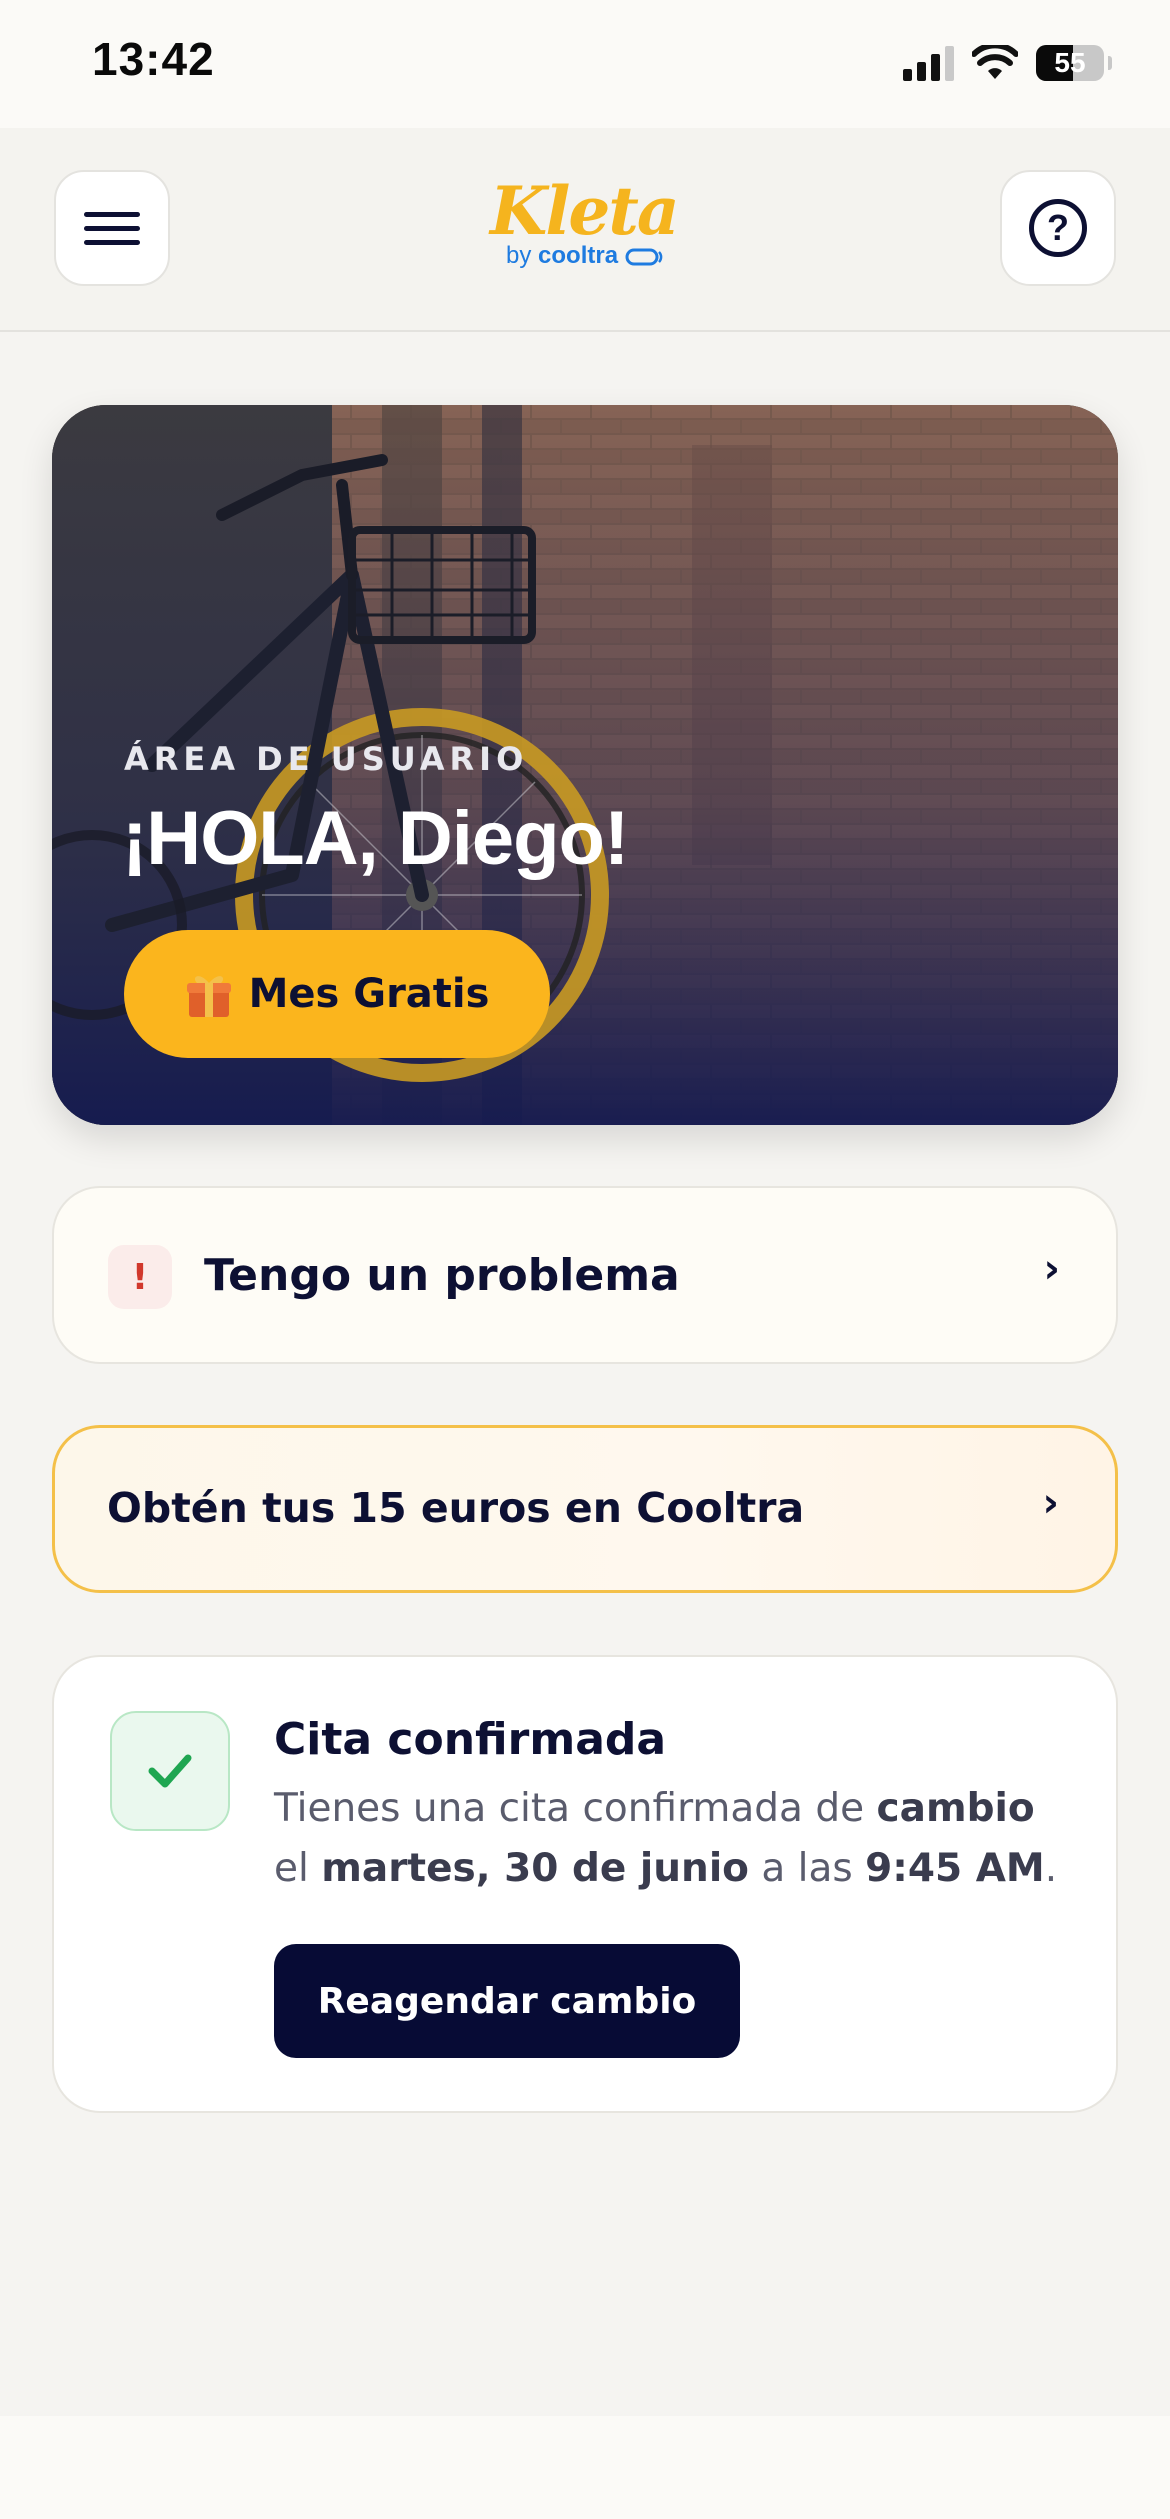 The image size is (1170, 2519). Describe the element at coordinates (928, 63) in the screenshot. I see `cellular-signal-icon` at that location.